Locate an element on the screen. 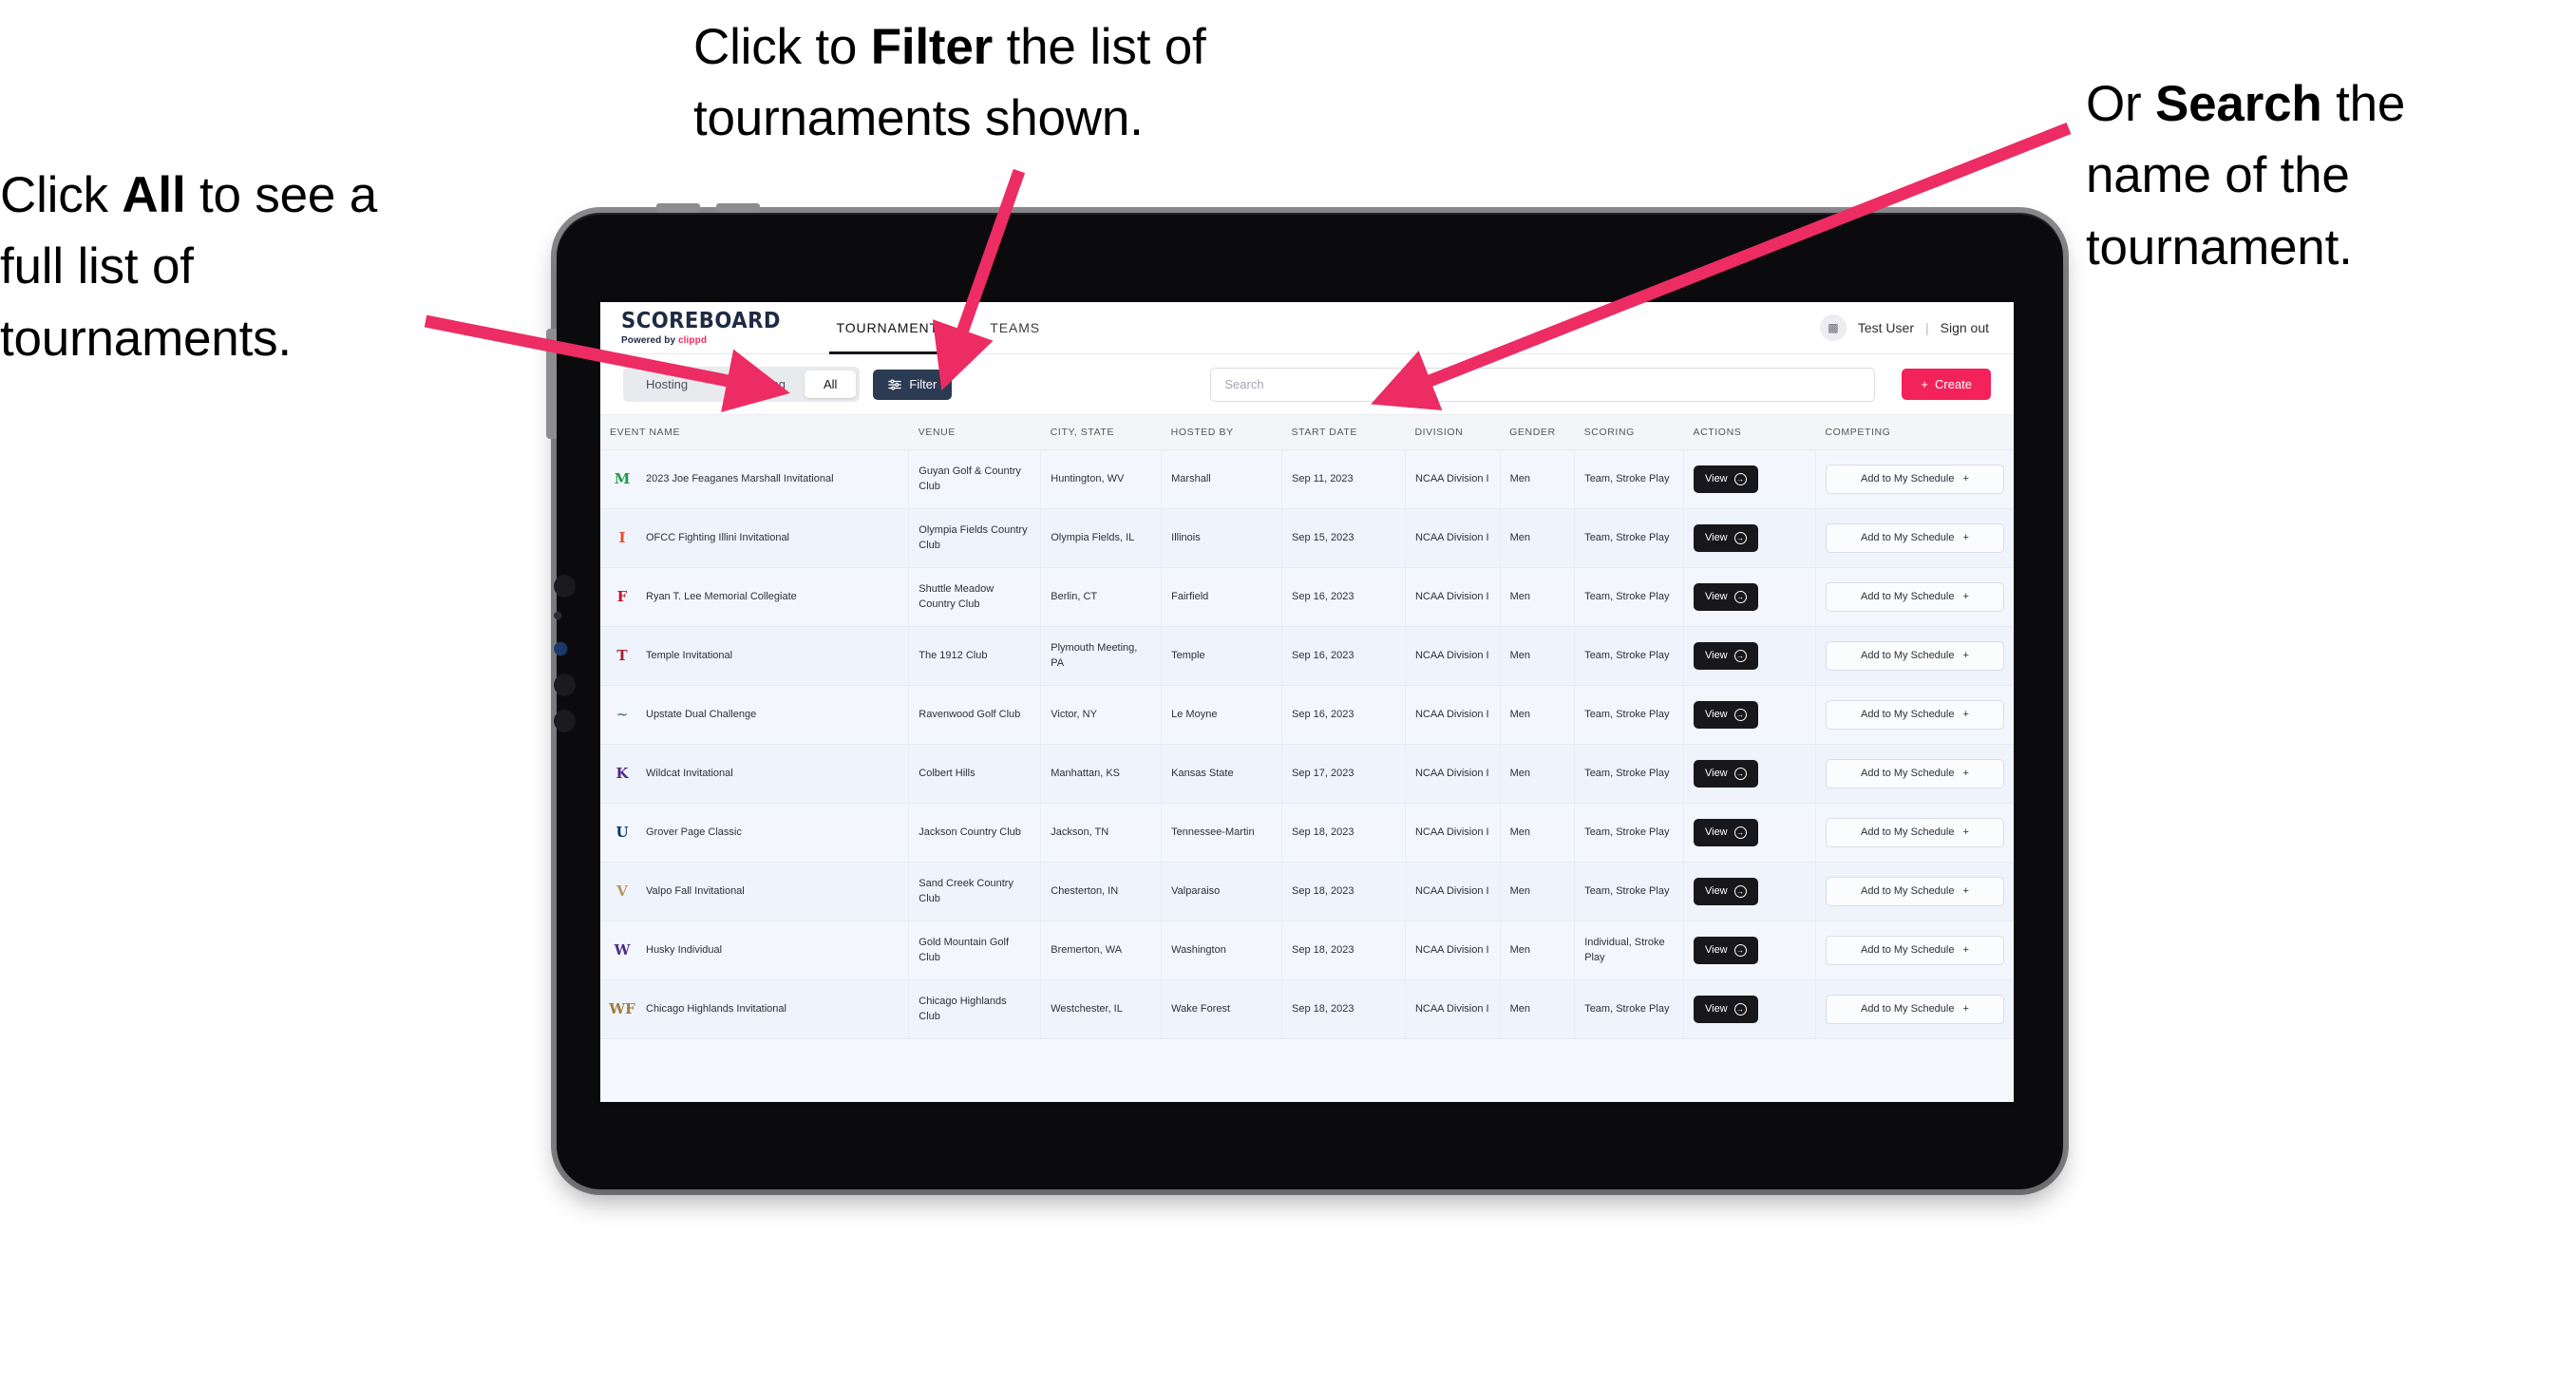  col-division: DIVISION is located at coordinates (1453, 432).